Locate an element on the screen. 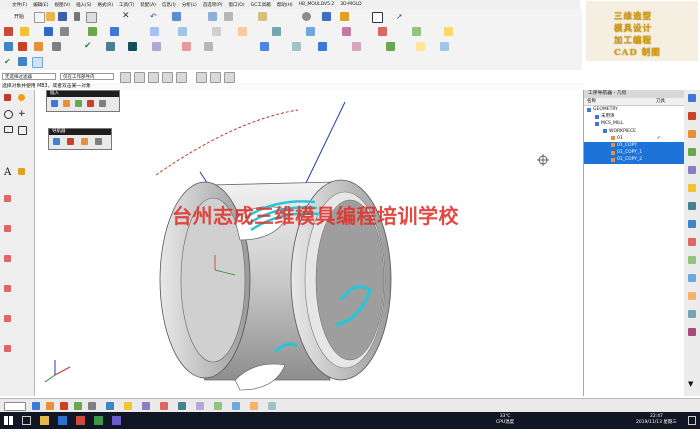  line-icon is located at coordinates (7, 97).